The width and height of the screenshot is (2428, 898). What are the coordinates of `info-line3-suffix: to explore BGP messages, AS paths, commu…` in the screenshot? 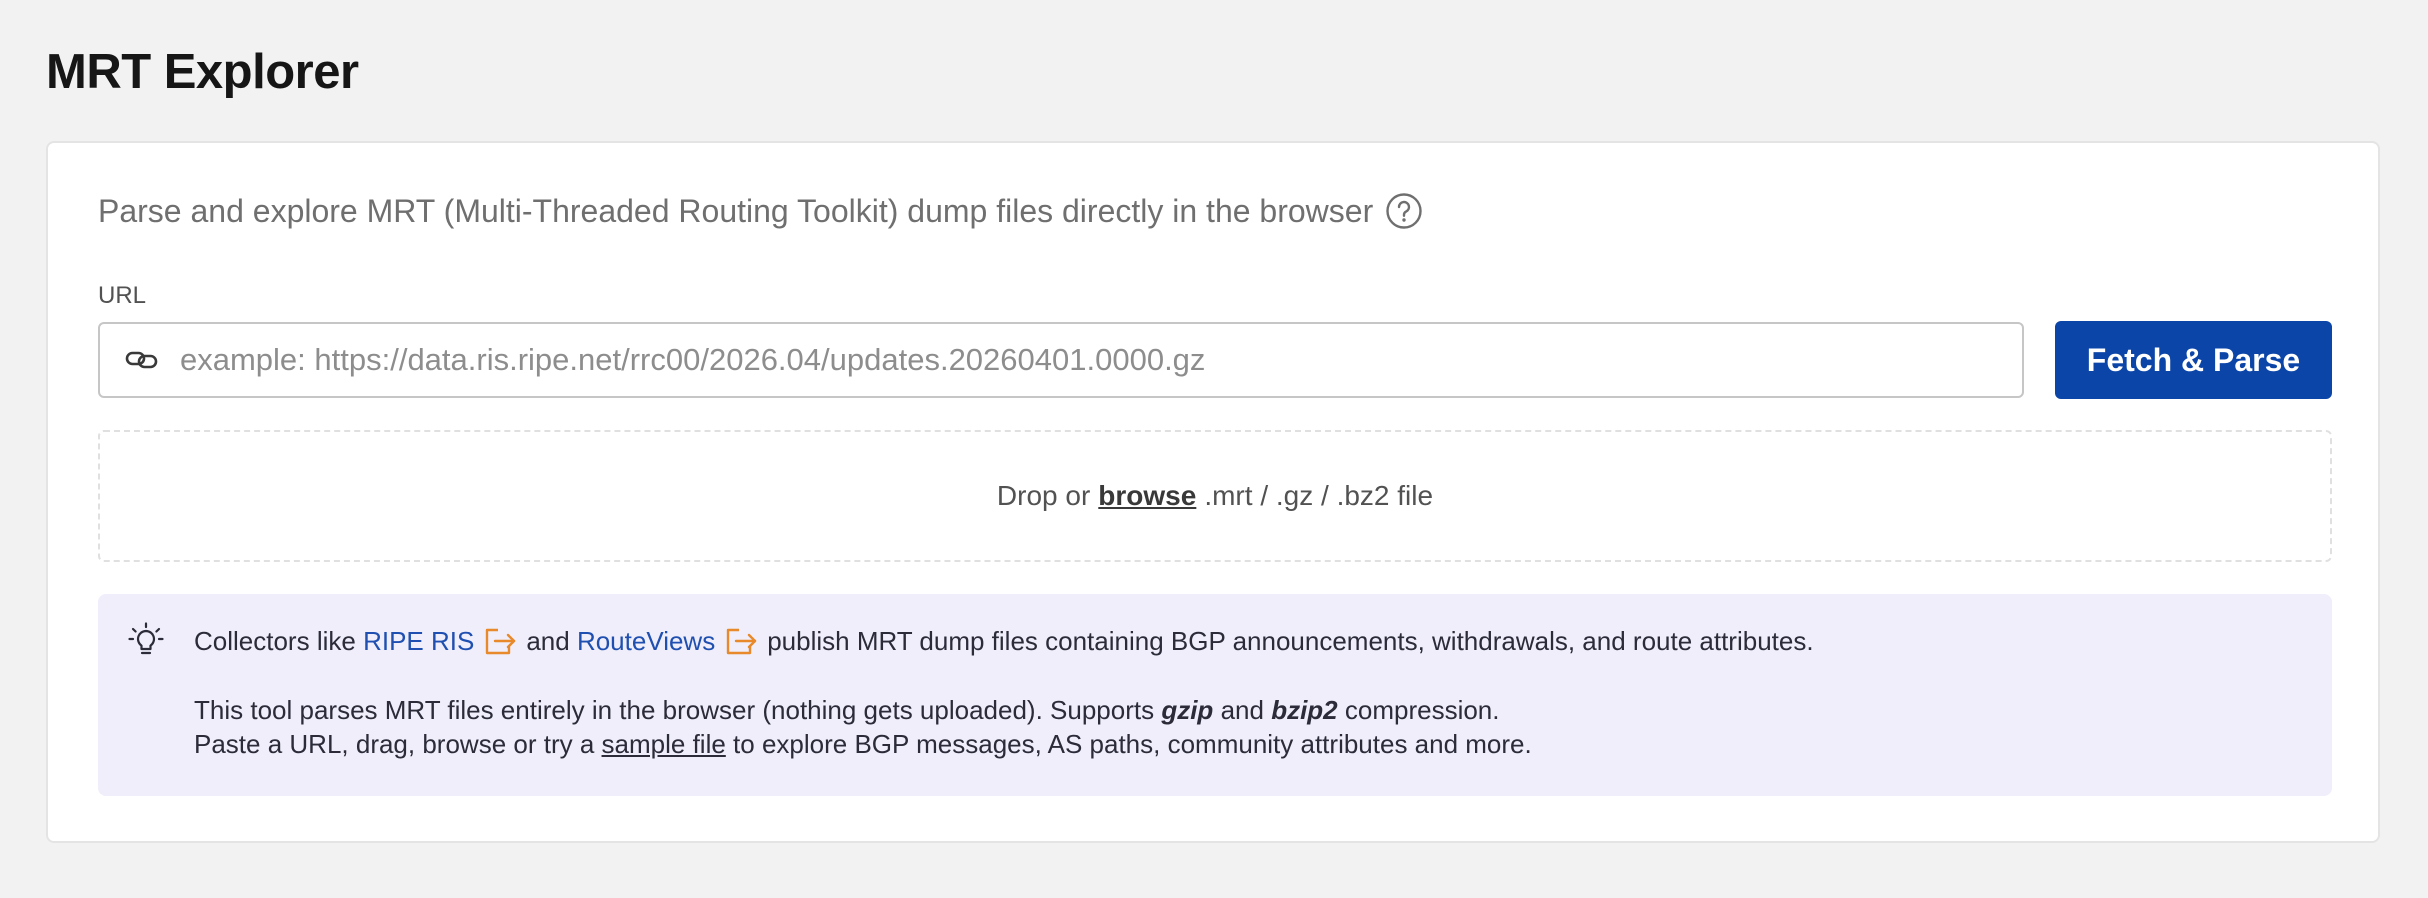 It's located at (1132, 744).